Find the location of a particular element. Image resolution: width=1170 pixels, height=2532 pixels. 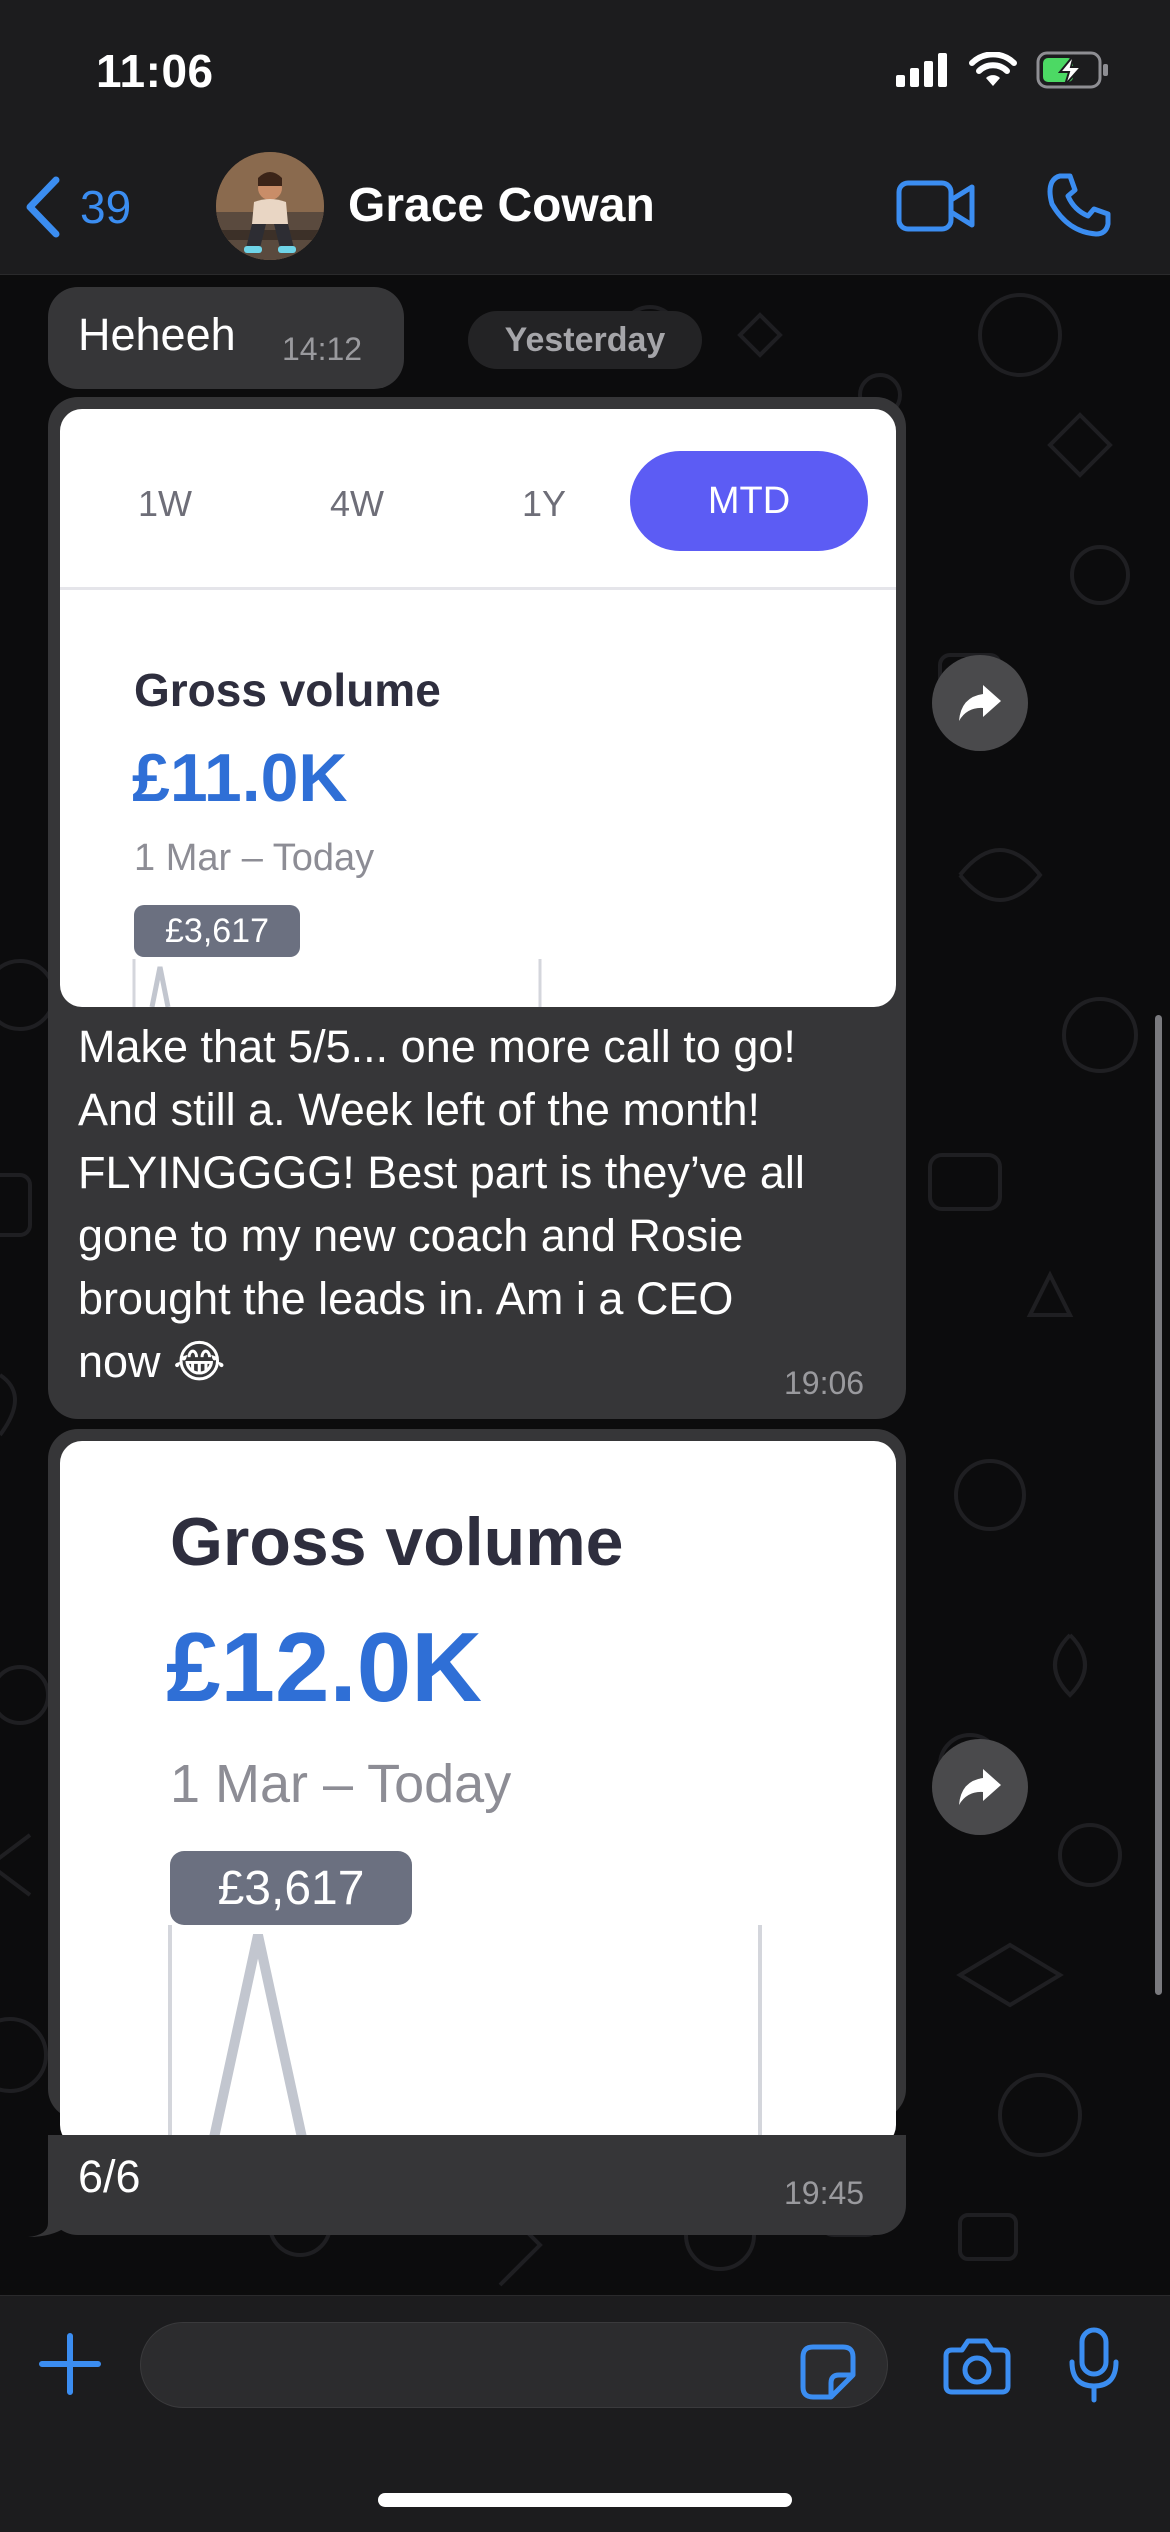

message-input is located at coordinates (514, 2365).